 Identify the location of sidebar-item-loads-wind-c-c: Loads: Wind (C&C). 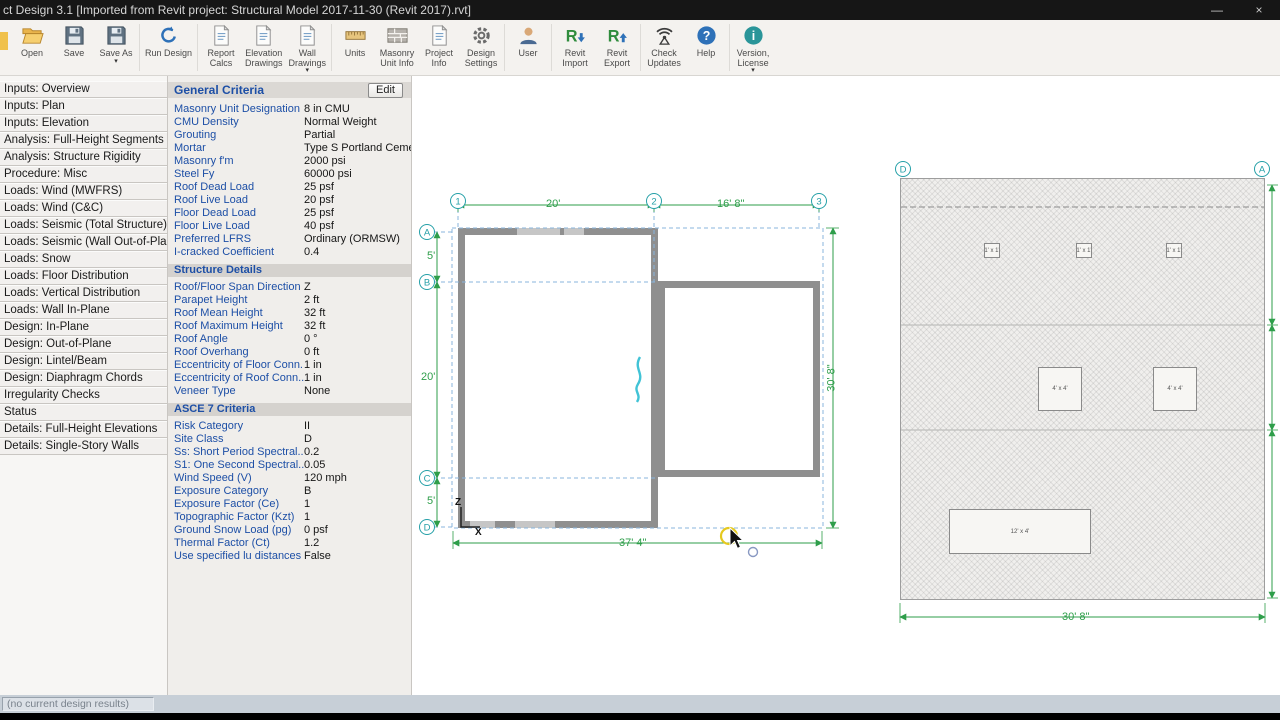
(83, 208).